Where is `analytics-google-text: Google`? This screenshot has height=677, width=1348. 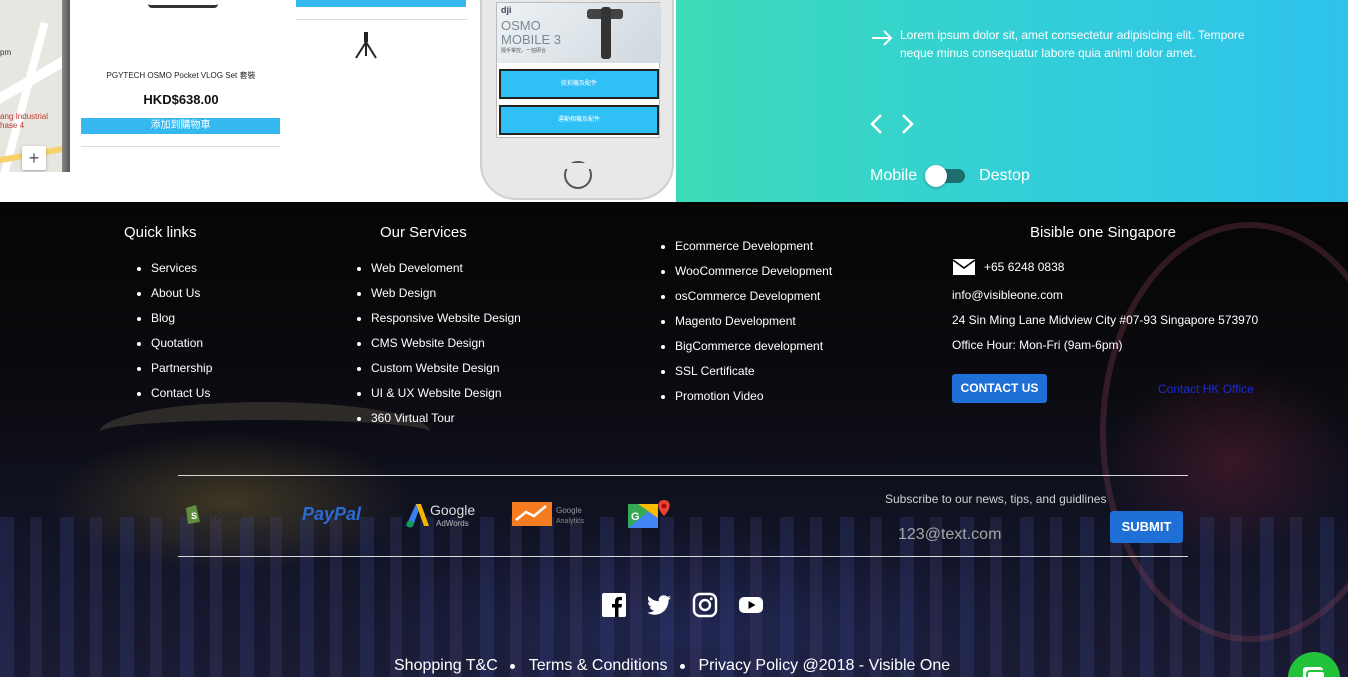
analytics-google-text: Google is located at coordinates (569, 510).